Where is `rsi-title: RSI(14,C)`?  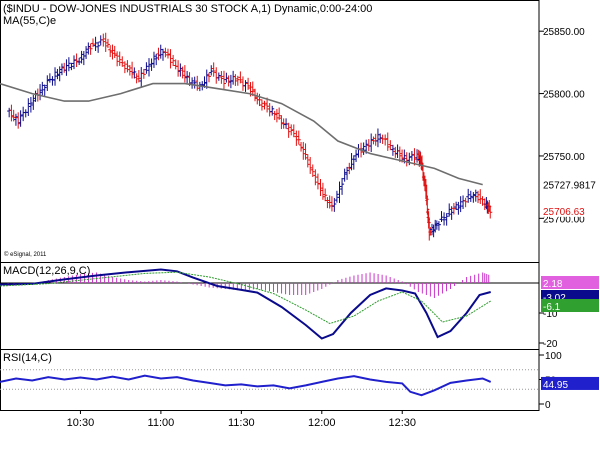 rsi-title: RSI(14,C) is located at coordinates (27, 358).